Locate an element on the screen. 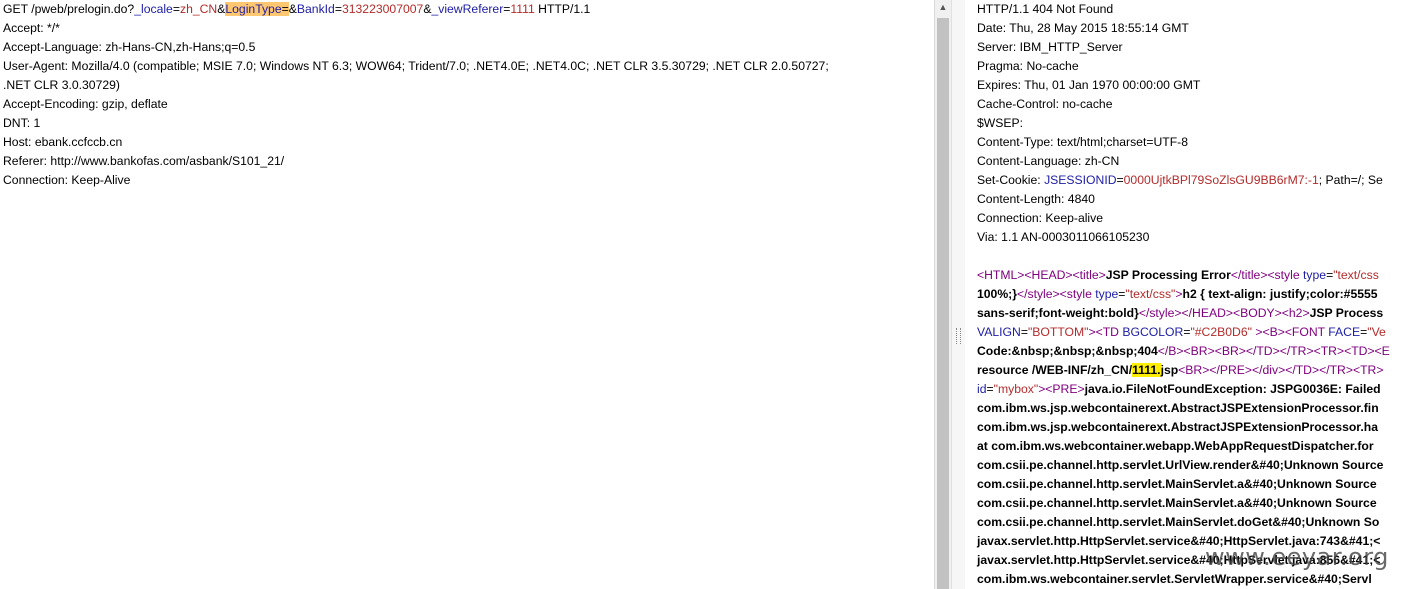  resp-header-cache-control: Cache-Control: no-cache is located at coordinates (1045, 104).